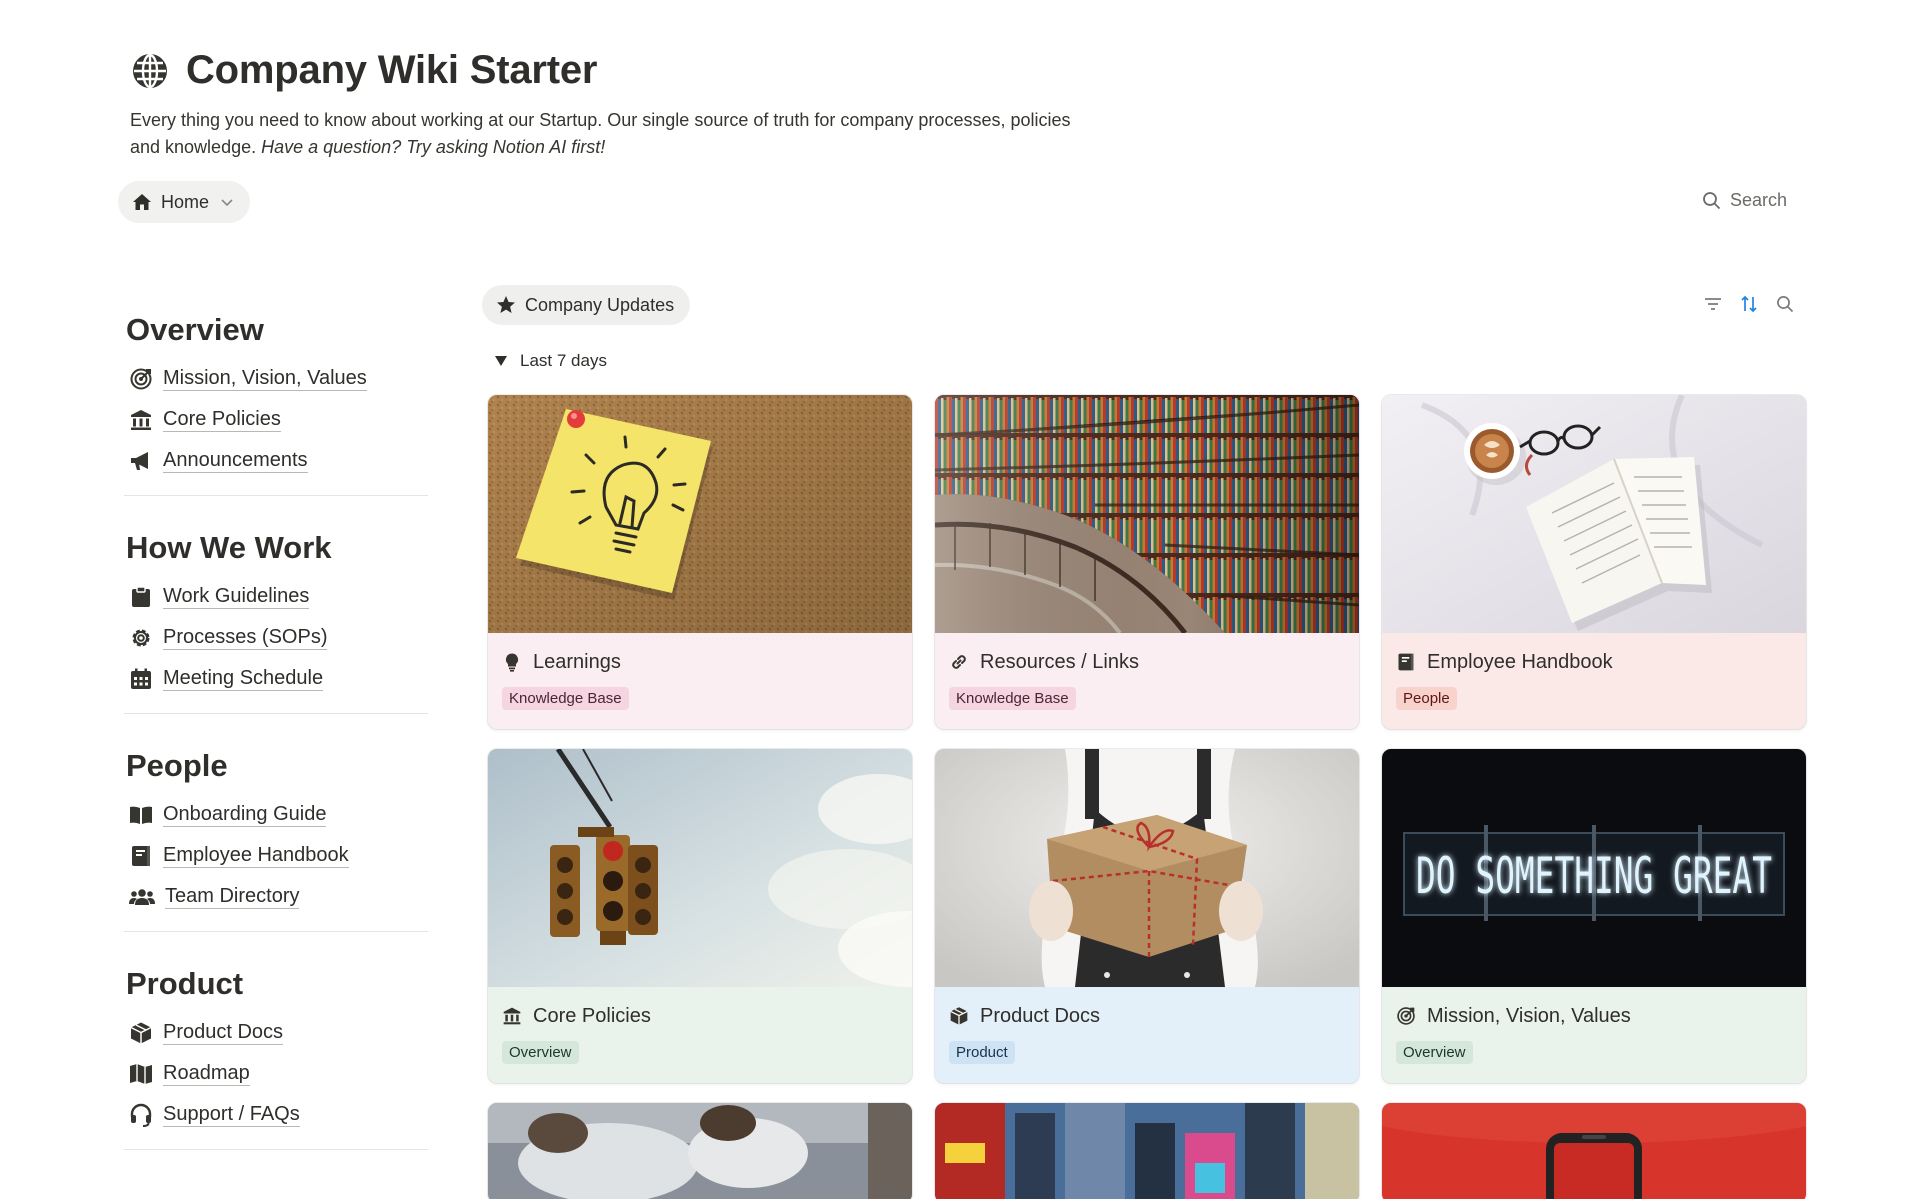 This screenshot has height=1199, width=1920. I want to click on view-toolbar, so click(1749, 306).